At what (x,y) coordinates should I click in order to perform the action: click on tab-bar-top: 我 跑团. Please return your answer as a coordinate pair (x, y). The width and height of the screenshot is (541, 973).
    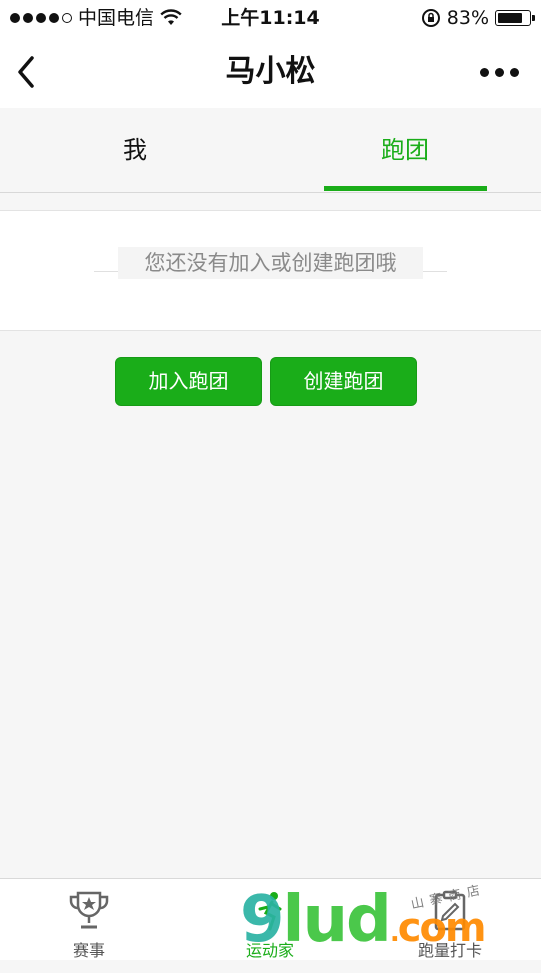
    Looking at the image, I should click on (270, 150).